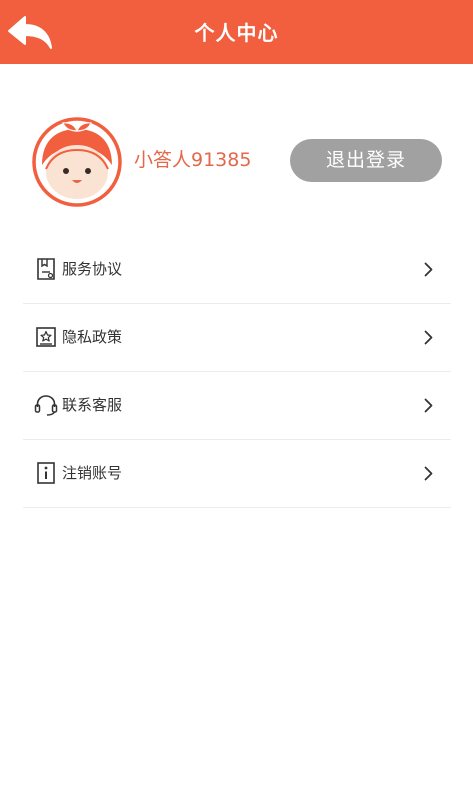 The image size is (473, 793). I want to click on menu-item-service-agreement: 服务协议, so click(237, 270).